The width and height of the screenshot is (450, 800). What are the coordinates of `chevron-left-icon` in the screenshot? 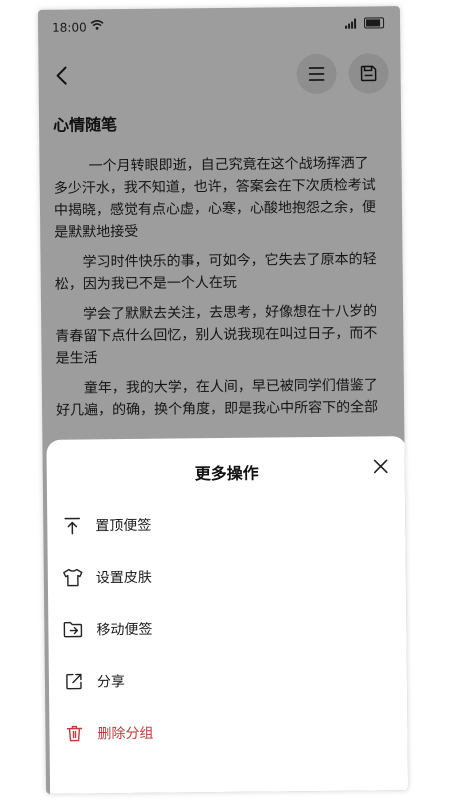 It's located at (61, 75).